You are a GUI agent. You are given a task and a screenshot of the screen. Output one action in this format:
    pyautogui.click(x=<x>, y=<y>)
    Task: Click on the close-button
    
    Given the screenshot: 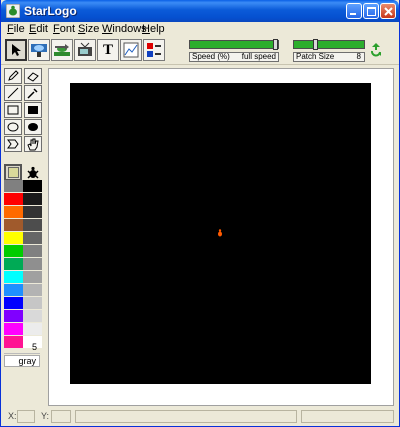 What is the action you would take?
    pyautogui.click(x=388, y=11)
    